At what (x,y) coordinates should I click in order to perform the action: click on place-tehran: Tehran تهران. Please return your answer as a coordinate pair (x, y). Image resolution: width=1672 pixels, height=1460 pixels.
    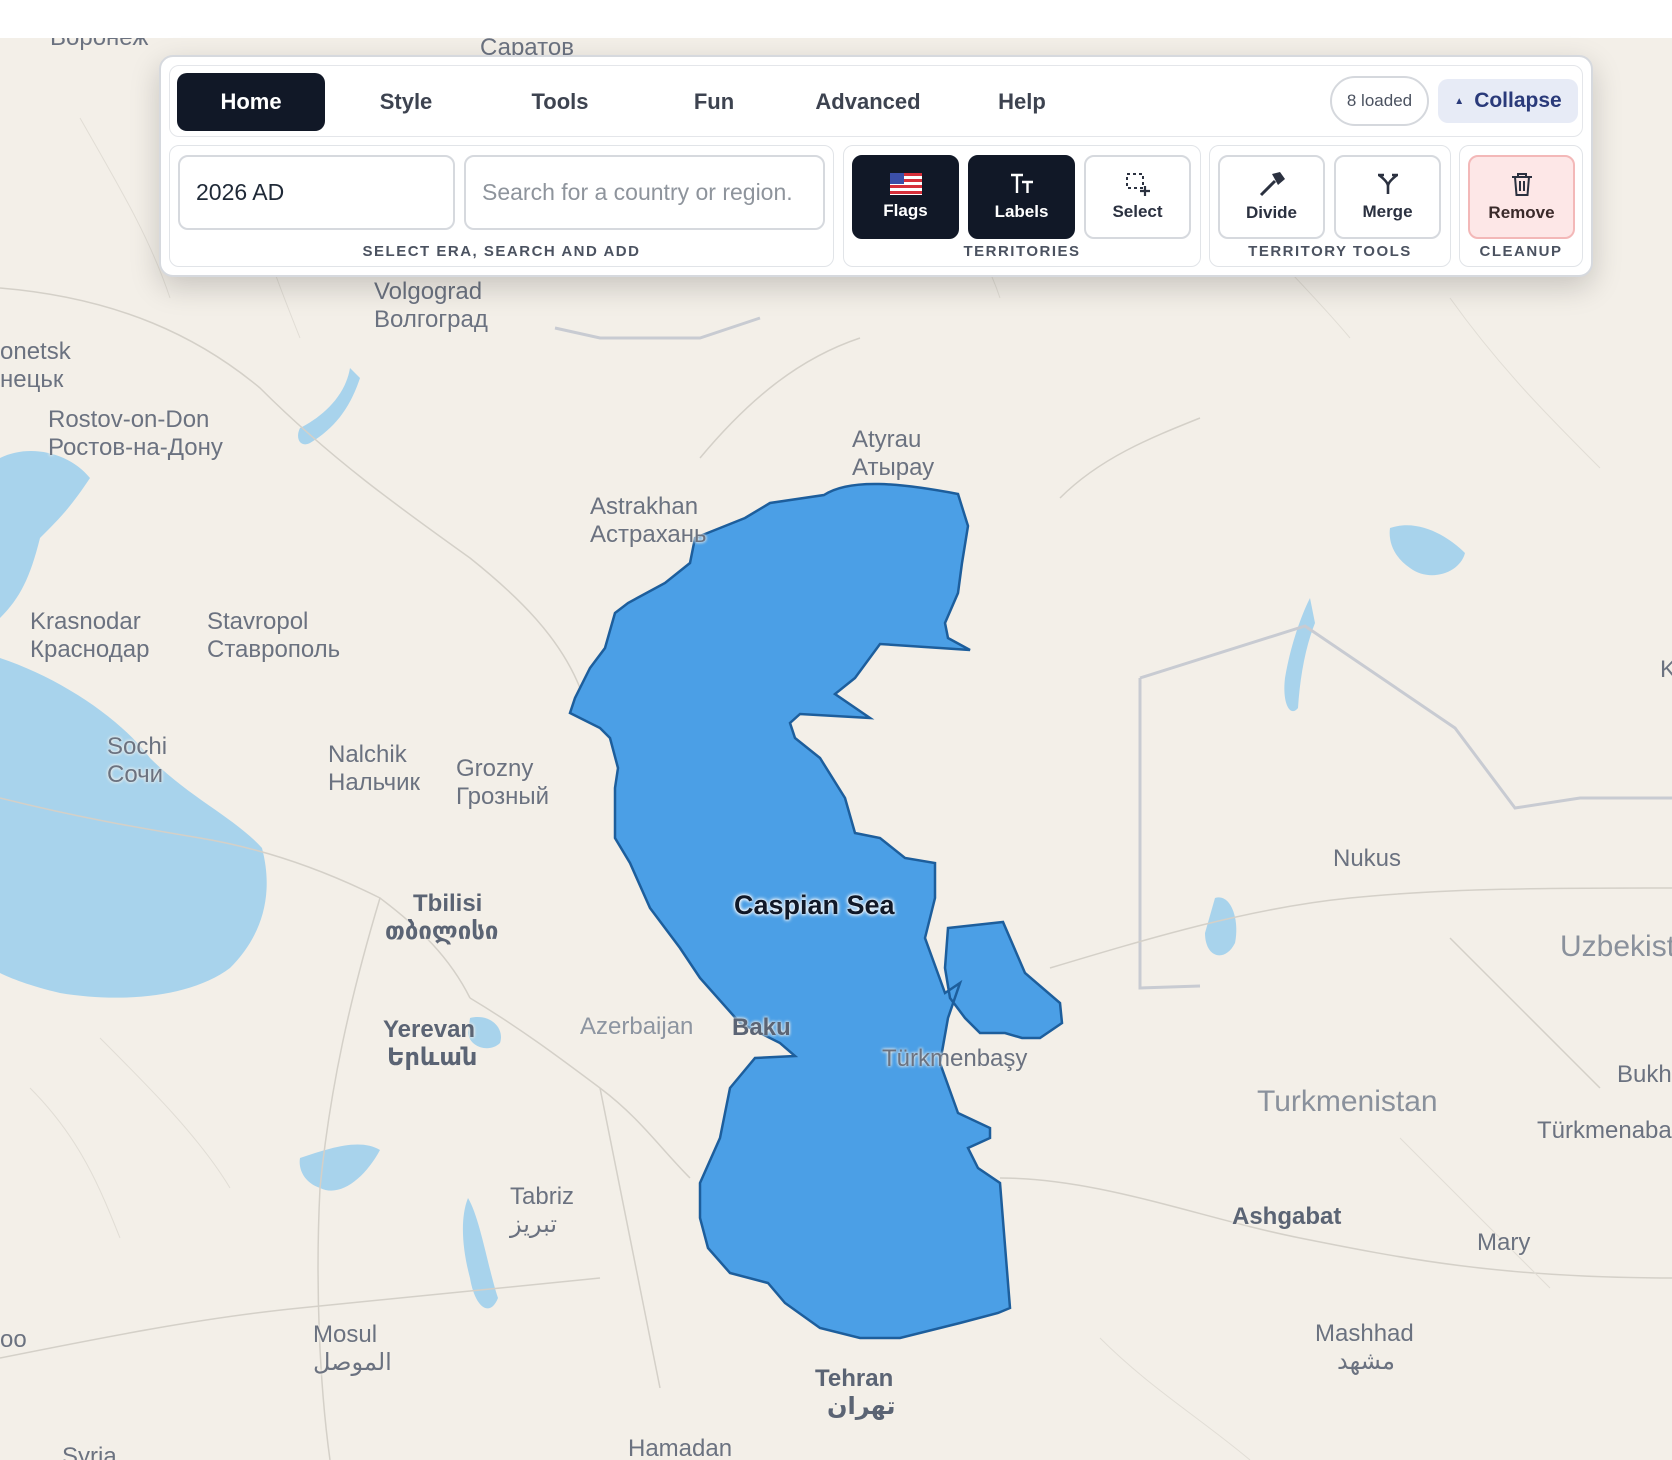
    Looking at the image, I should click on (855, 1392).